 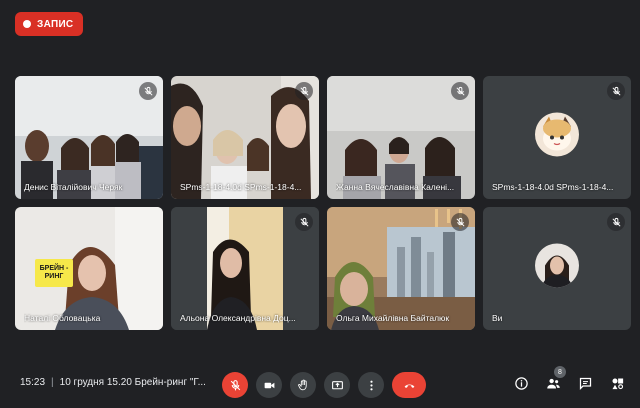 I want to click on leave-call-button, so click(x=409, y=385).